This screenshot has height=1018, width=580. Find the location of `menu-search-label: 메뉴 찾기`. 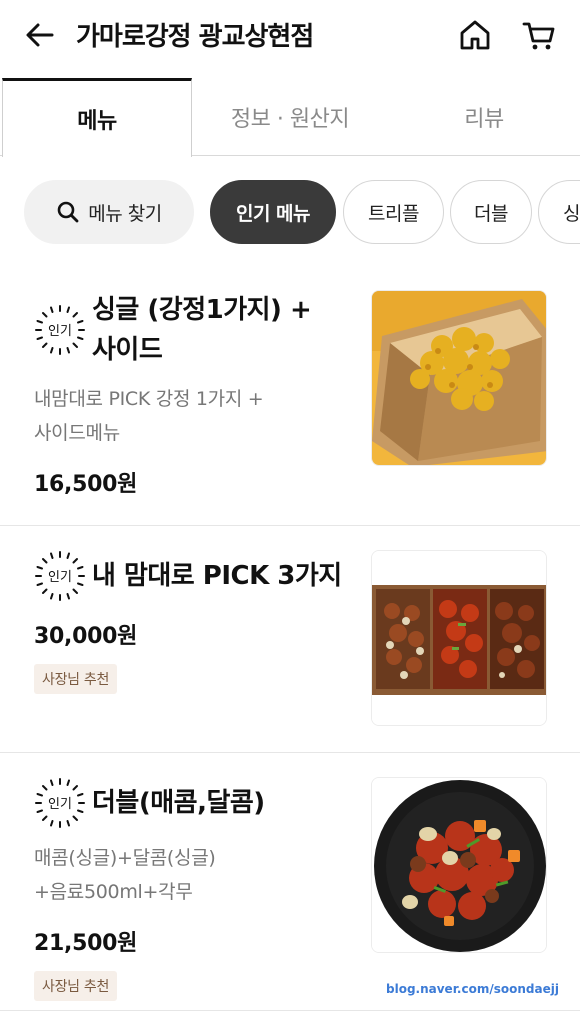

menu-search-label: 메뉴 찾기 is located at coordinates (125, 213).